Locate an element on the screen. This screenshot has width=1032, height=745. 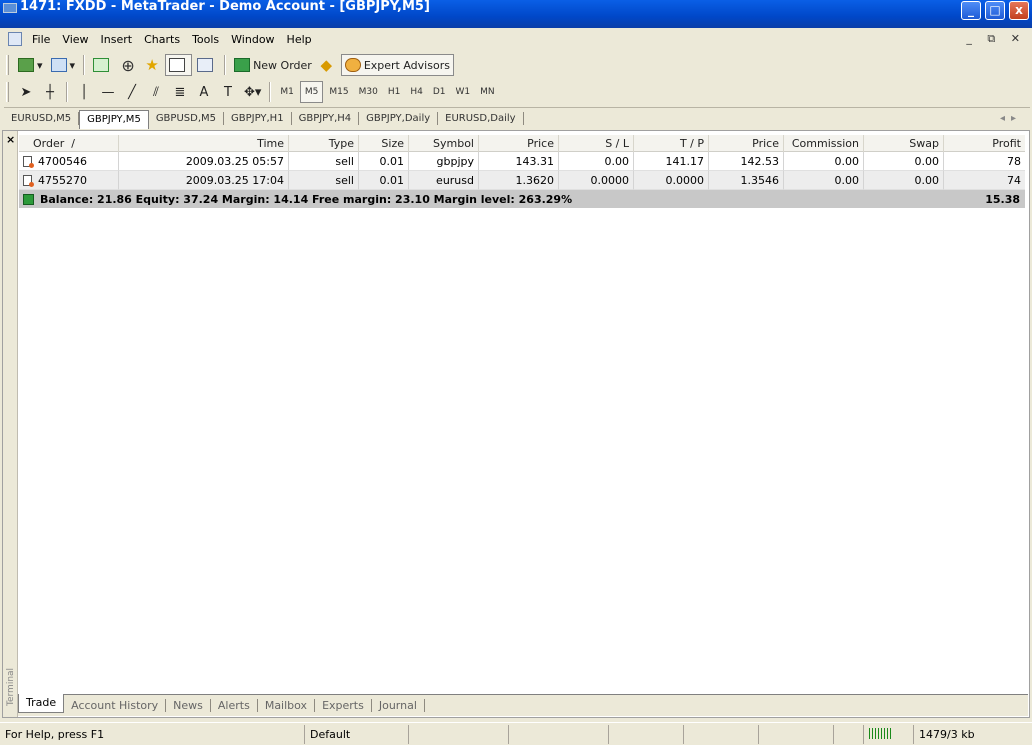
chart-tab-gbpjpy-daily: GBPJPY,Daily is located at coordinates (399, 118).